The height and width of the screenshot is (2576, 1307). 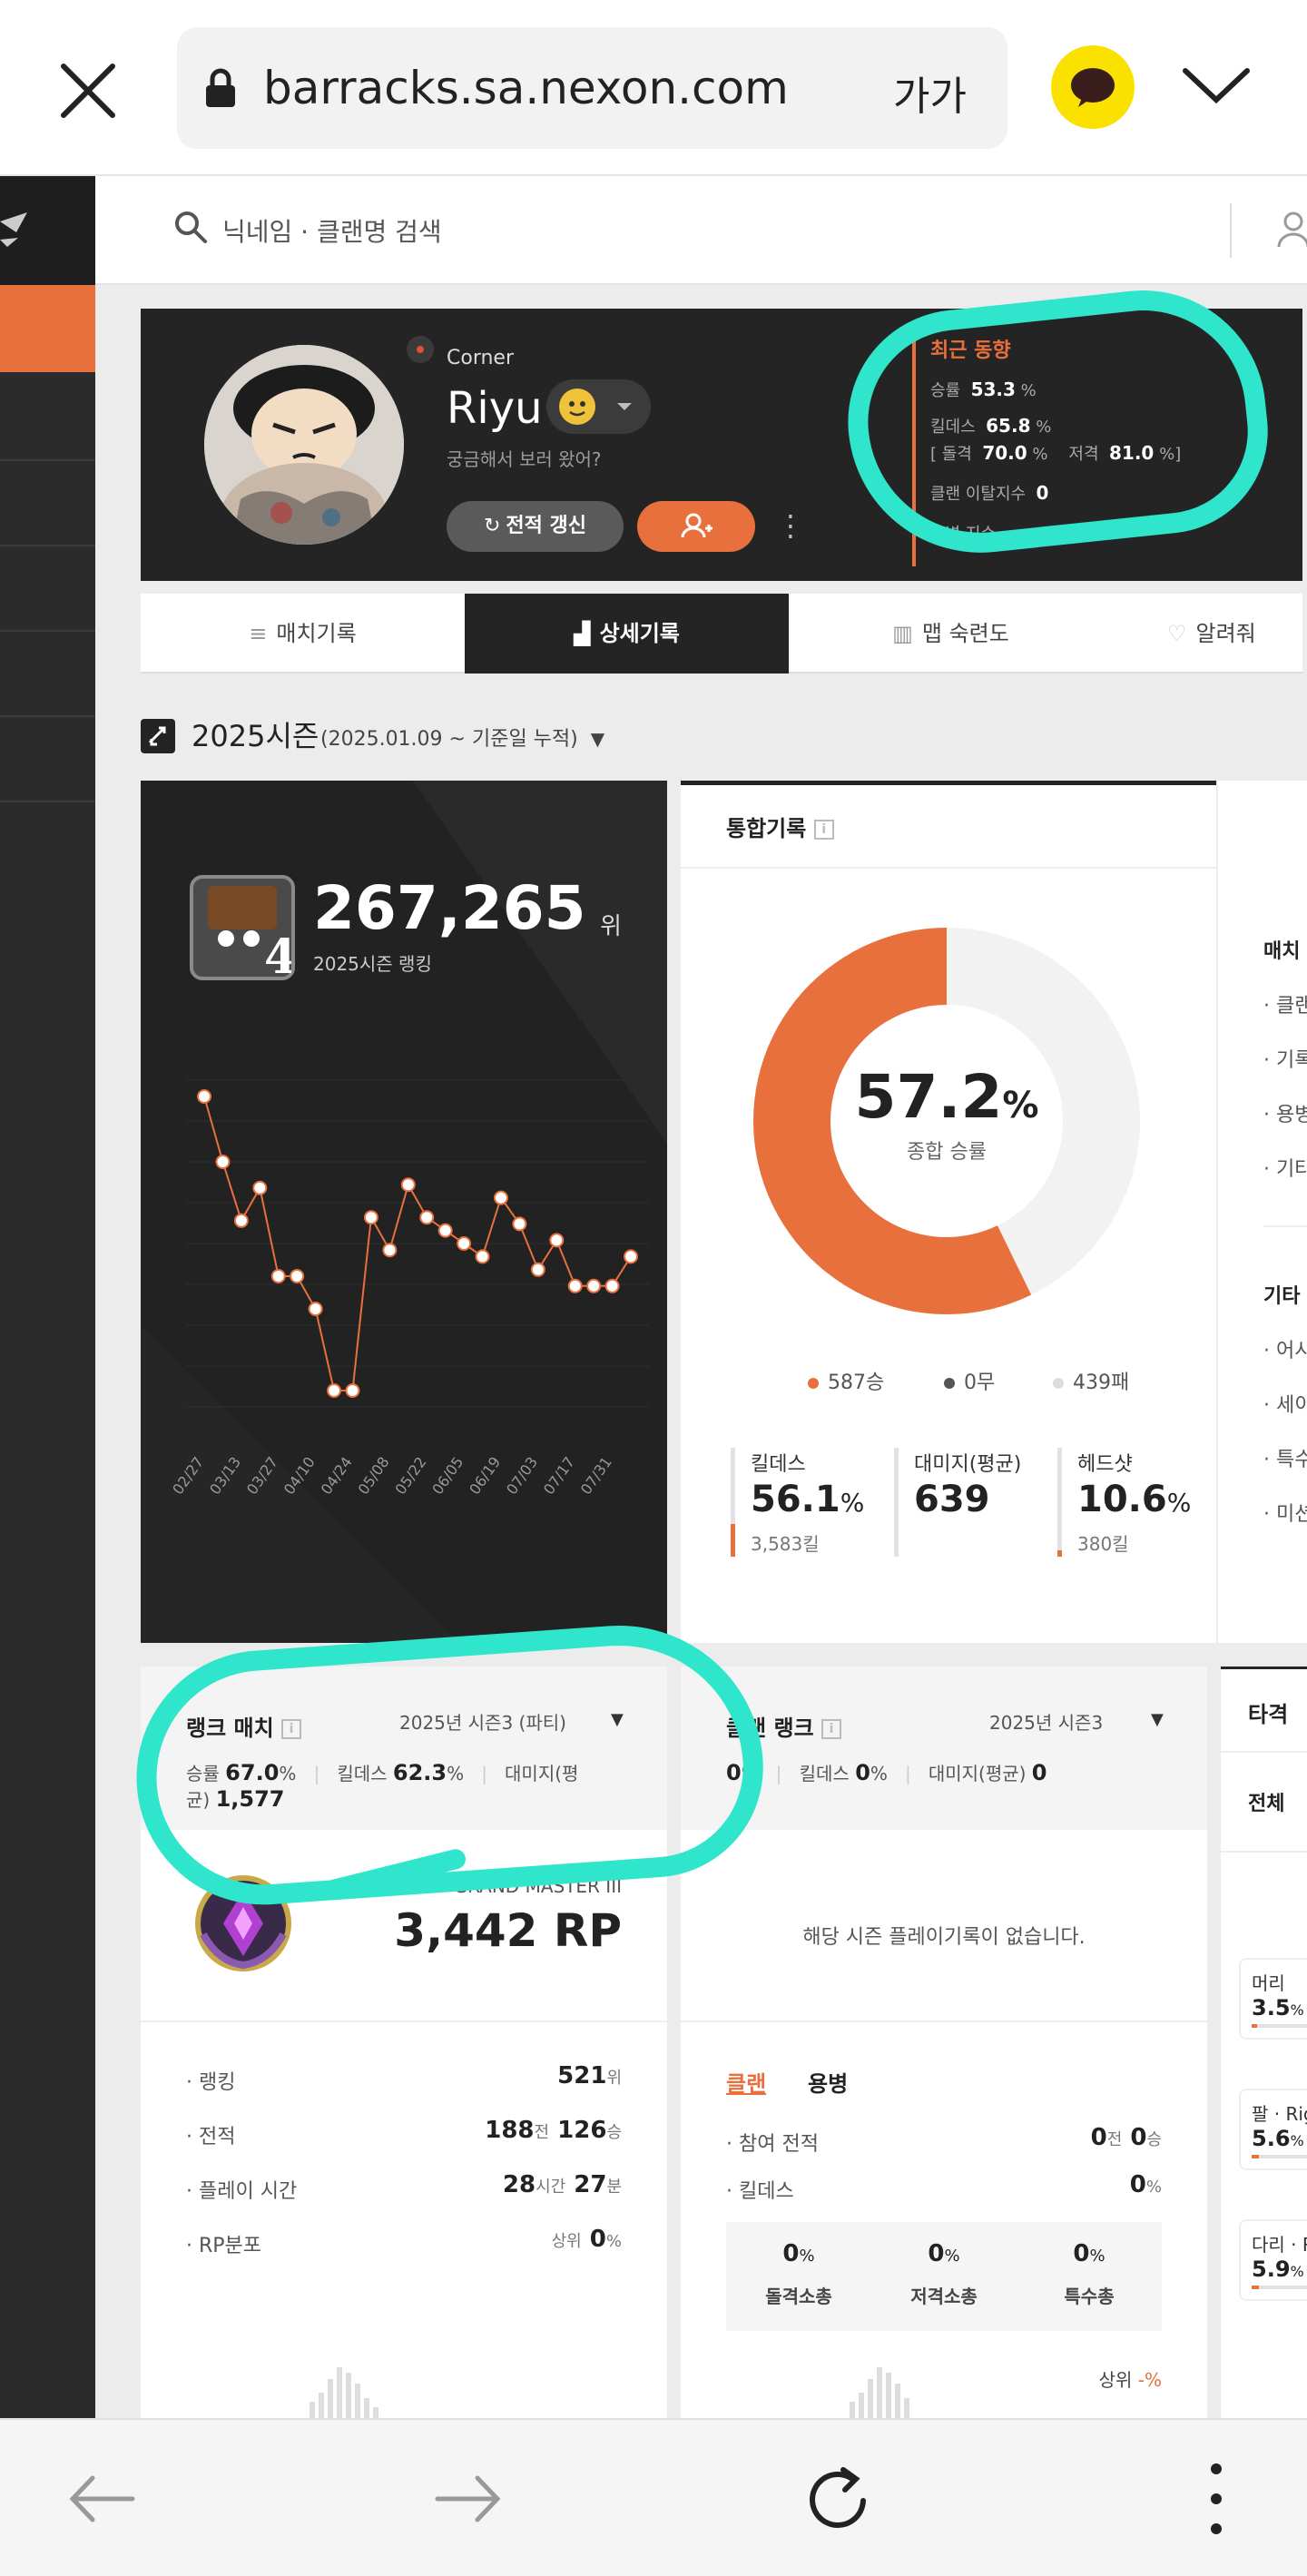 What do you see at coordinates (1268, 1714) in the screenshot?
I see `hit-panel-title: 타격` at bounding box center [1268, 1714].